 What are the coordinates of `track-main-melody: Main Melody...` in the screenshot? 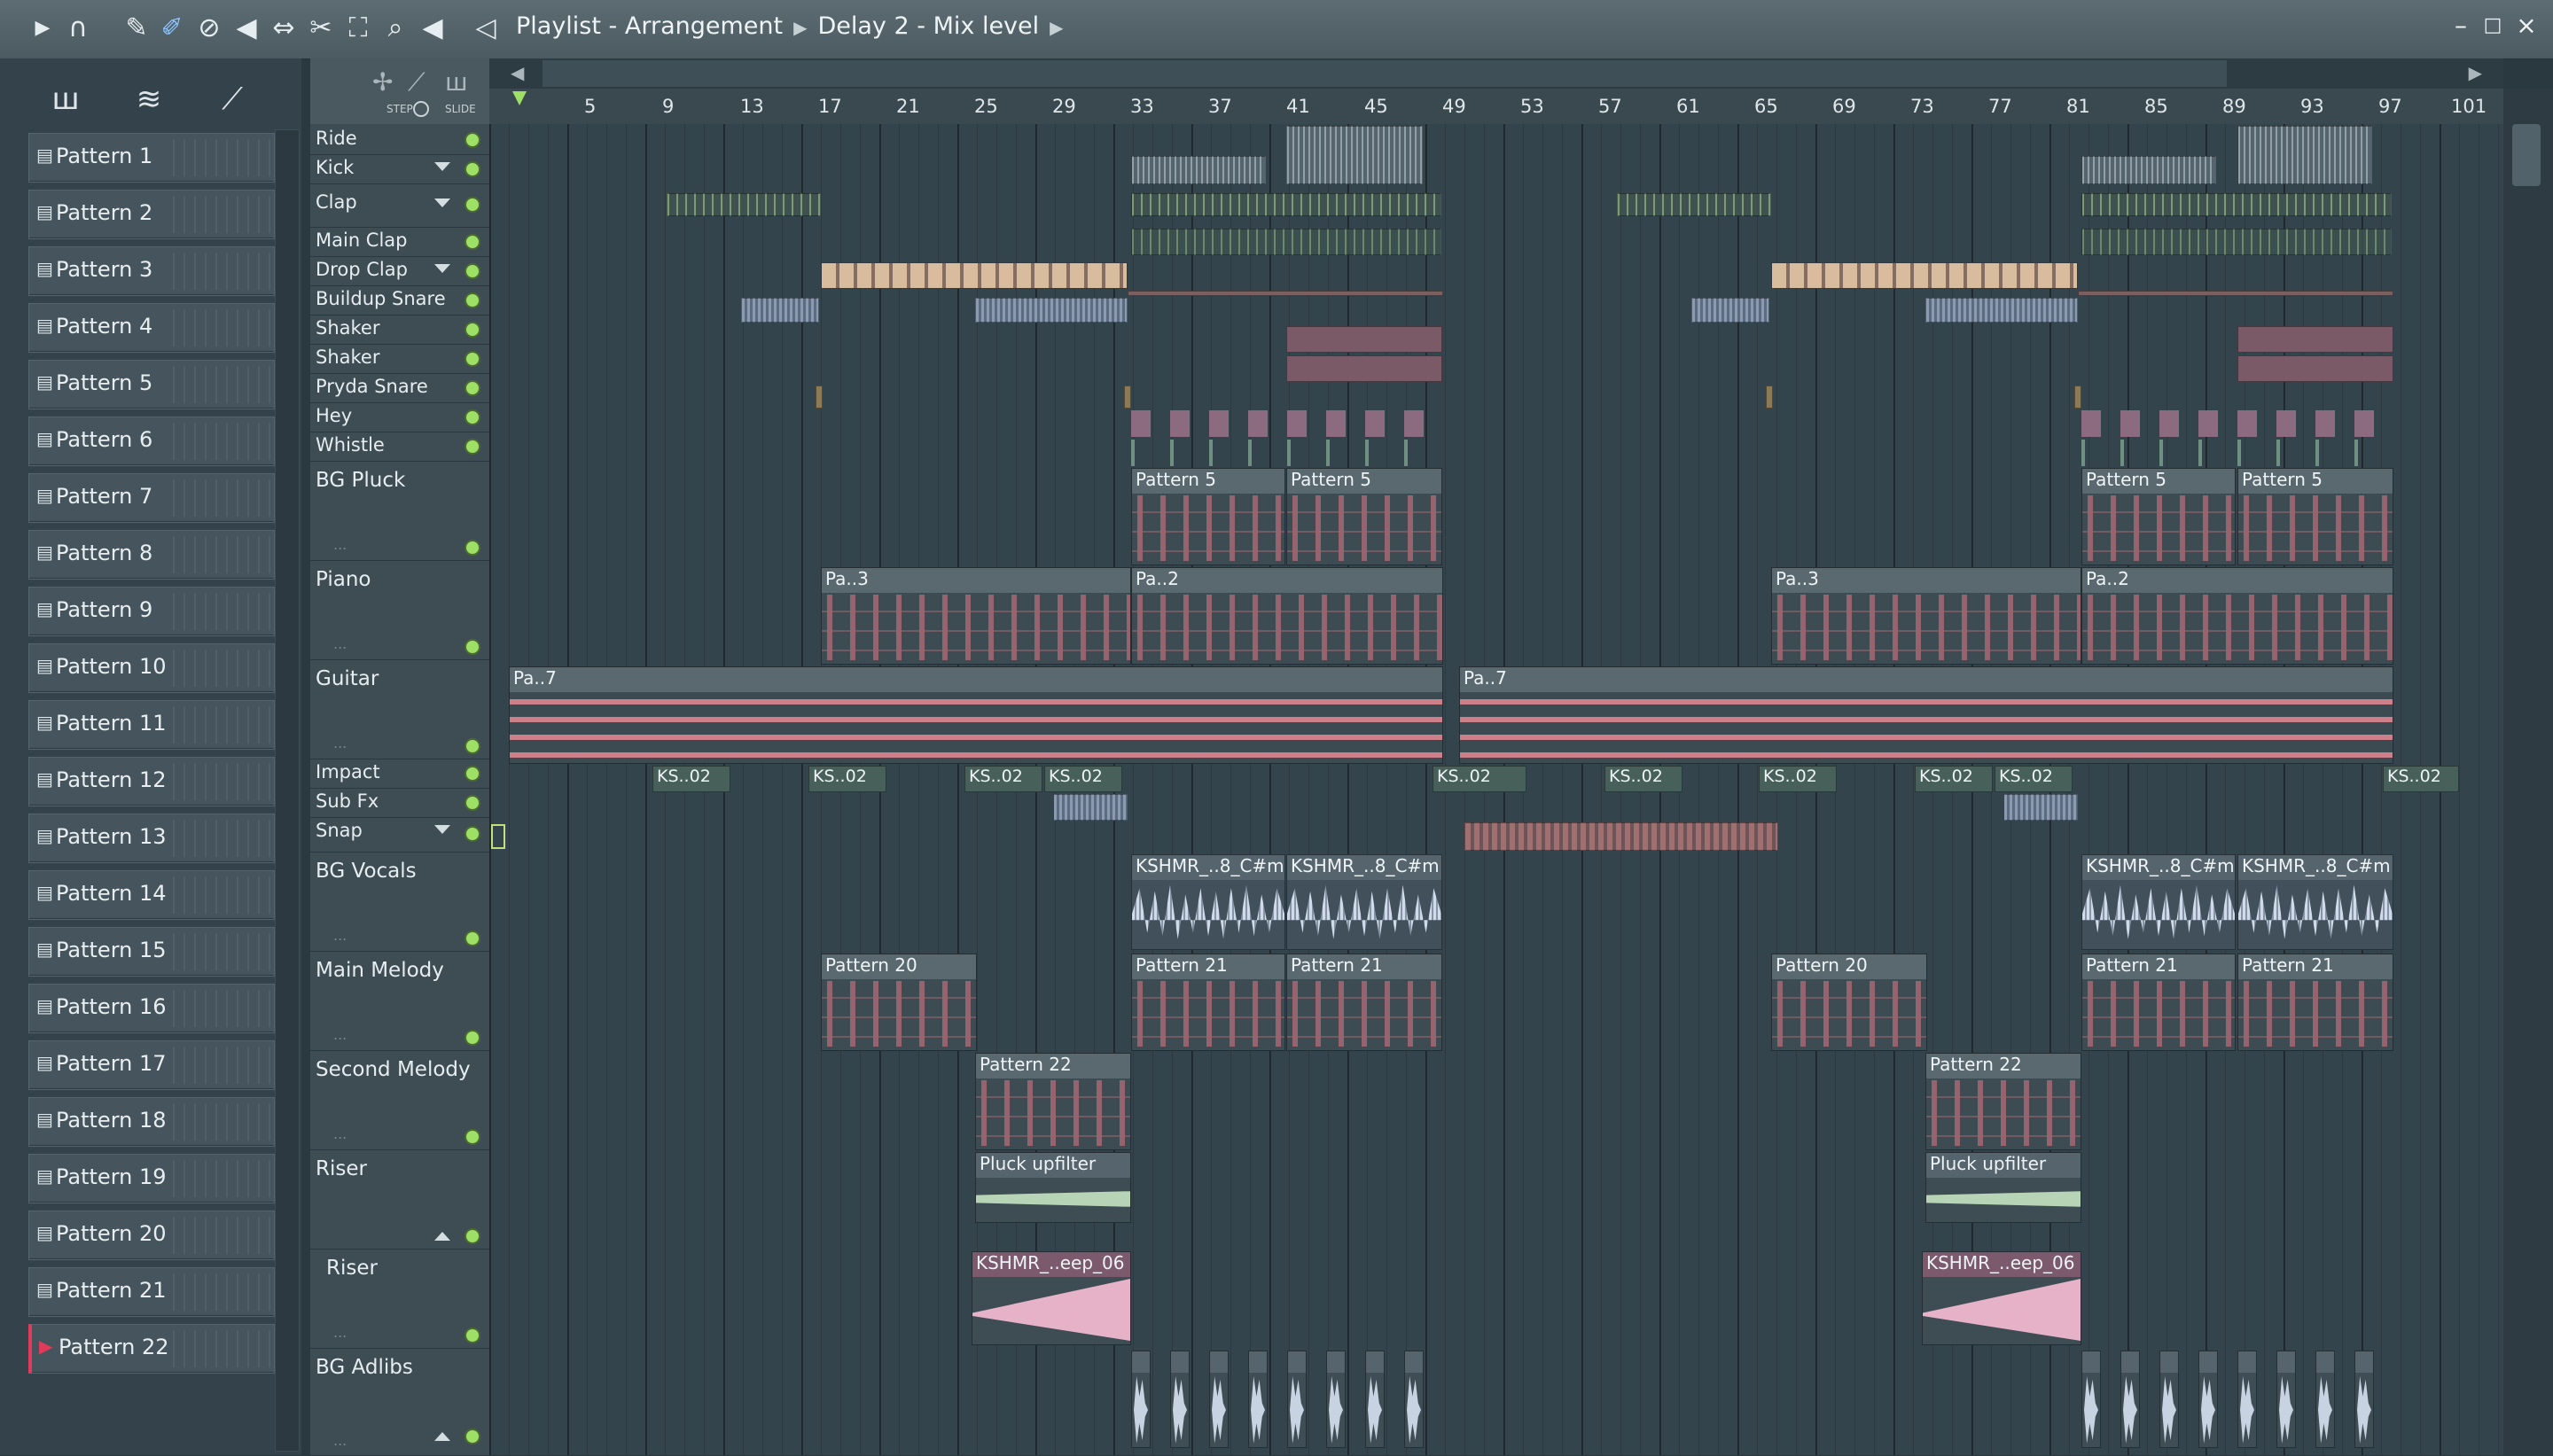 It's located at (399, 1001).